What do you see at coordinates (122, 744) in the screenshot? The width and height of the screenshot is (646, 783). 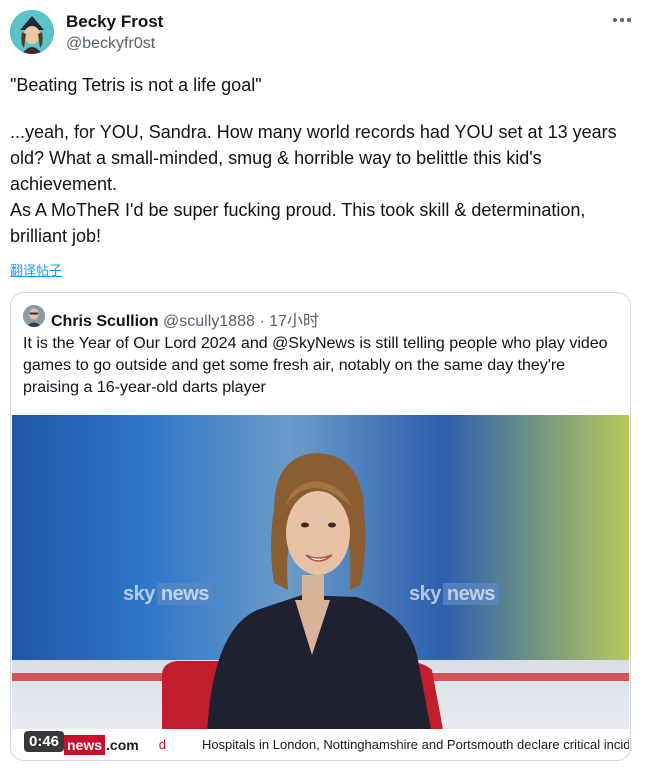 I see `ticker-dotcom: .com` at bounding box center [122, 744].